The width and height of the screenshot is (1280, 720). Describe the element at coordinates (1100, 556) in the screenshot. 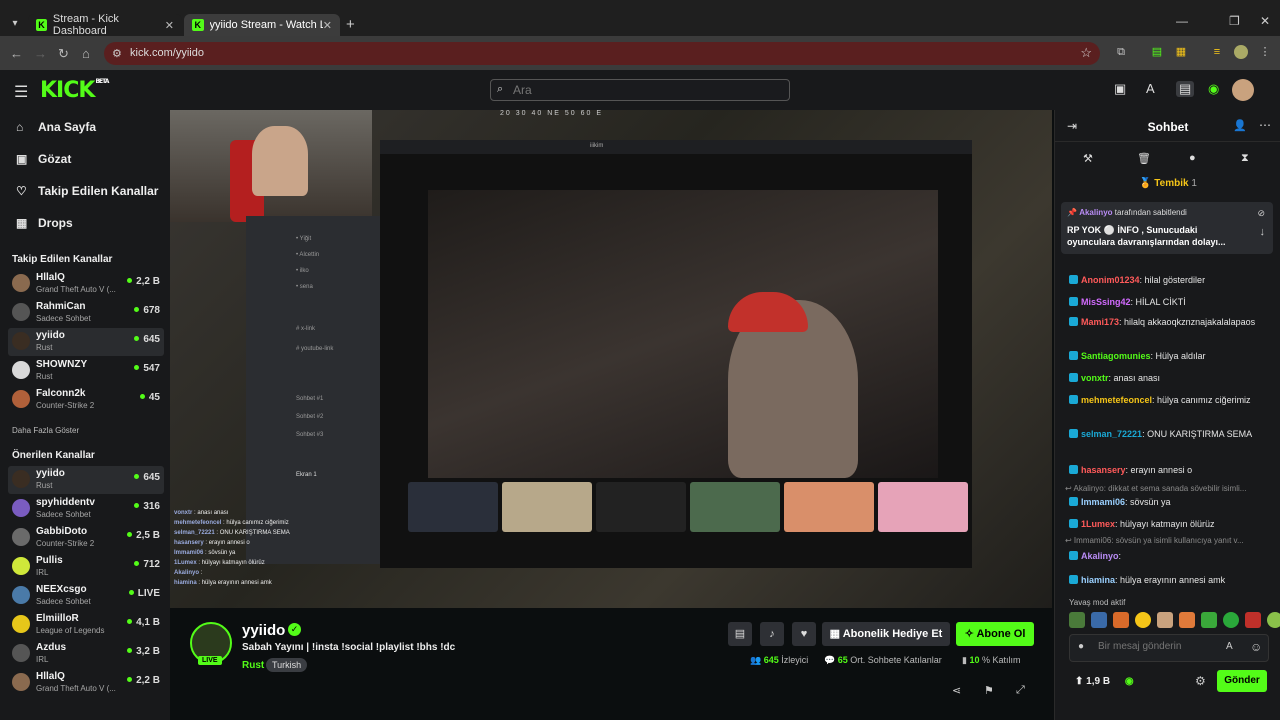

I see `chat-username: Akalinyo` at that location.